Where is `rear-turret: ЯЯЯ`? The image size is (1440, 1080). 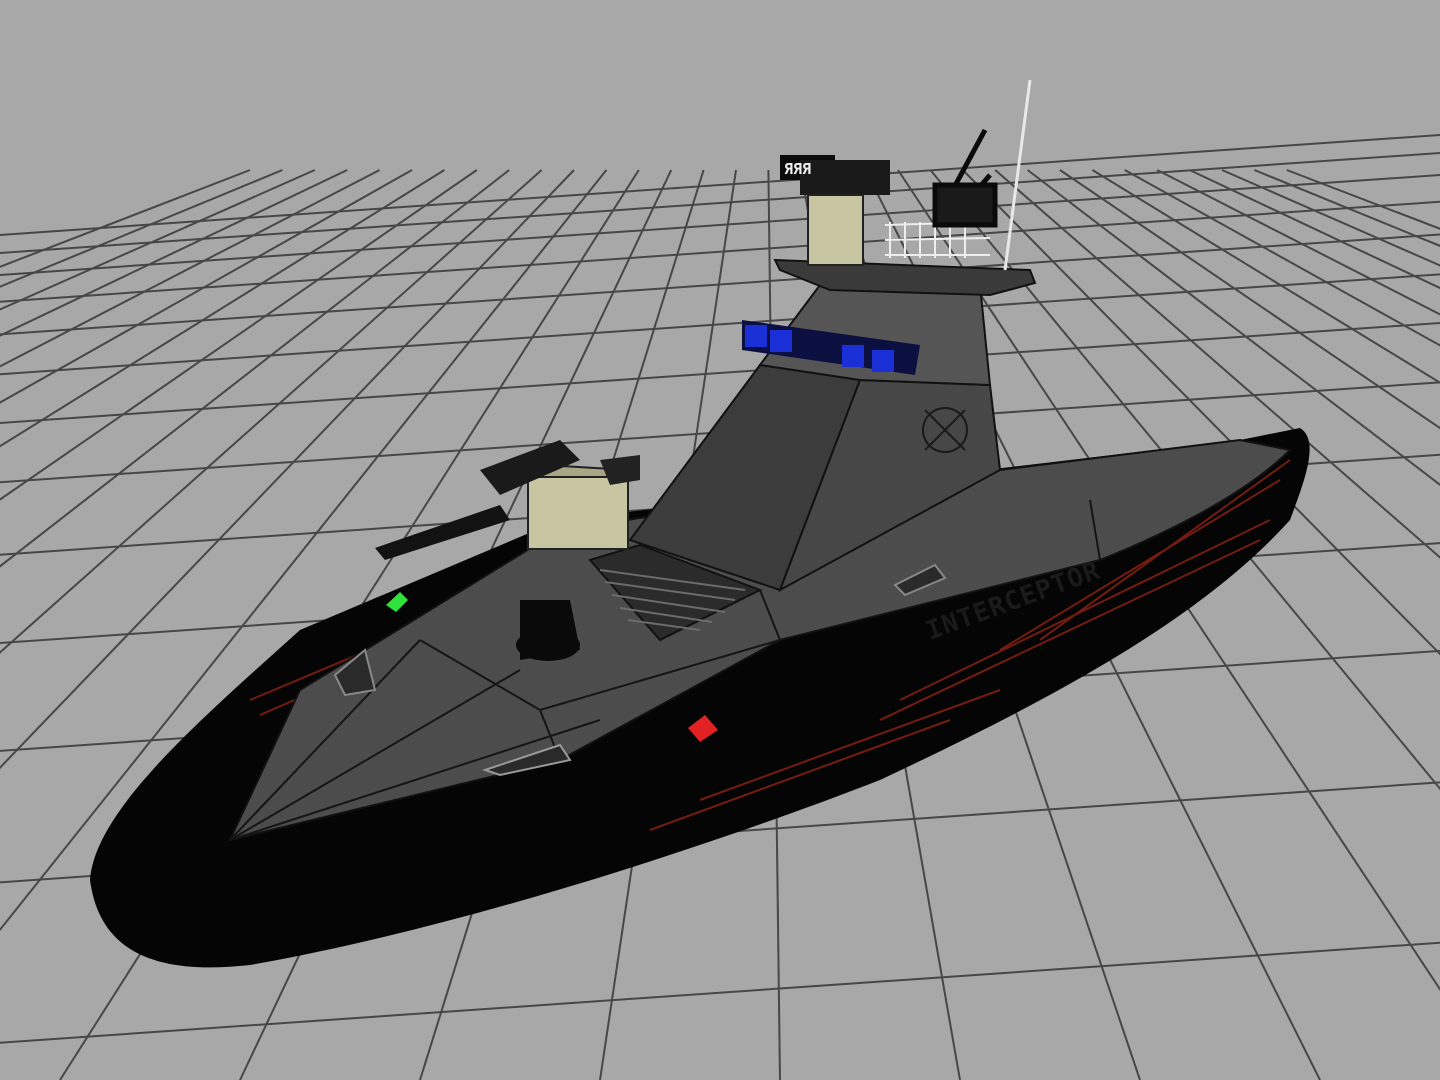
rear-turret: ЯЯЯ is located at coordinates (835, 210).